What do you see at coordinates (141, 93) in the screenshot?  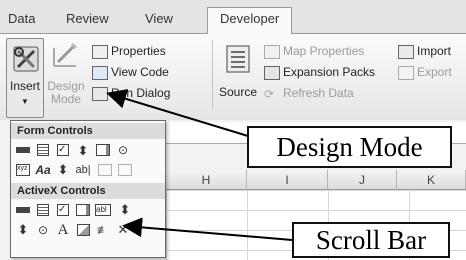 I see `run-dialog-label: Run Dialog` at bounding box center [141, 93].